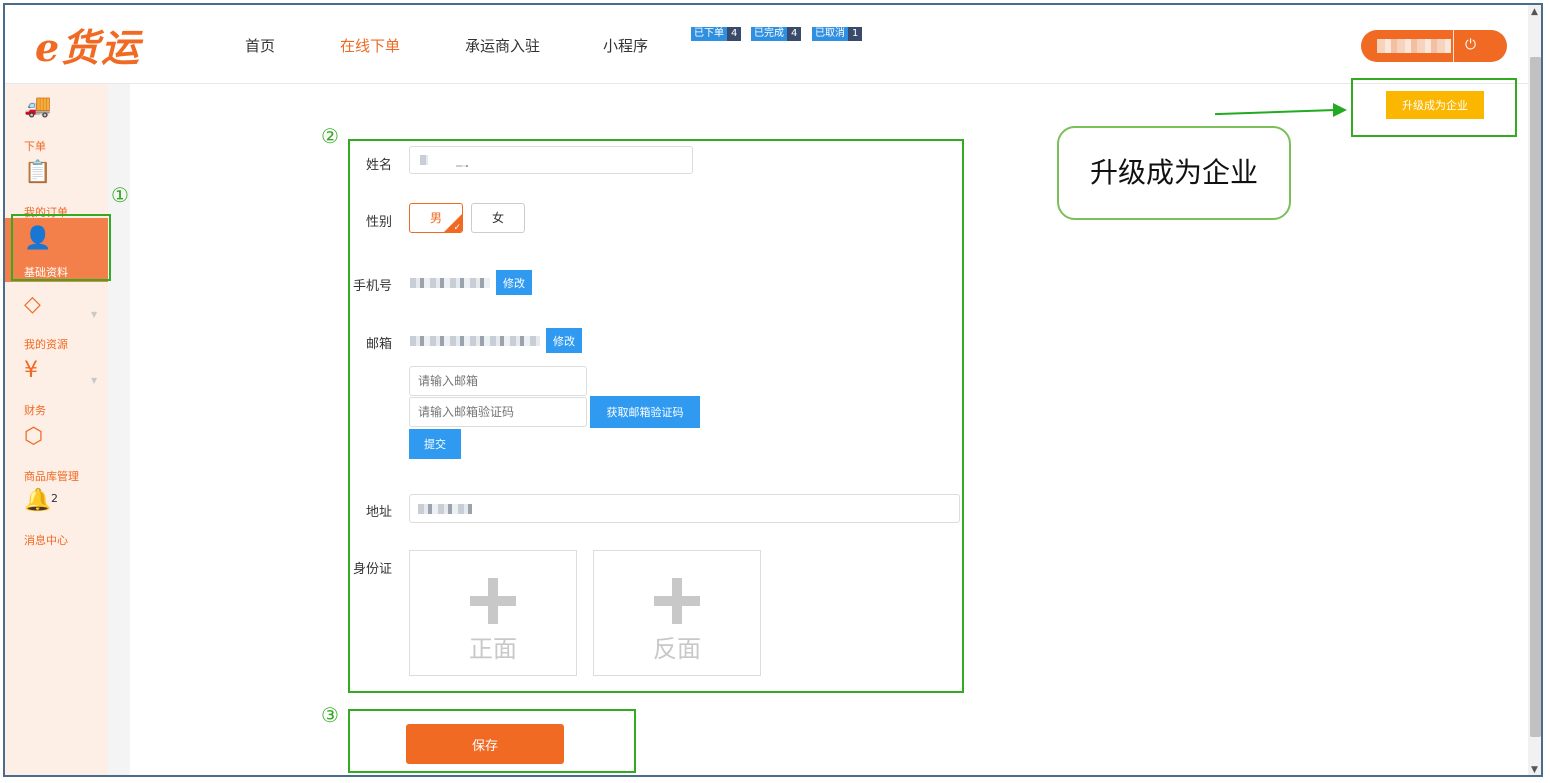 The width and height of the screenshot is (1550, 783). I want to click on badge-label: 已取消, so click(830, 34).